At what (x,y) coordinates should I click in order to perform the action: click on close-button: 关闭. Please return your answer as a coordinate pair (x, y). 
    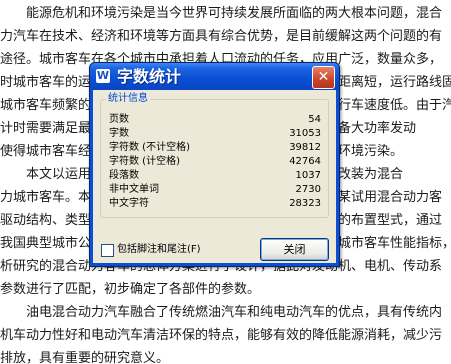
    Looking at the image, I should click on (294, 249).